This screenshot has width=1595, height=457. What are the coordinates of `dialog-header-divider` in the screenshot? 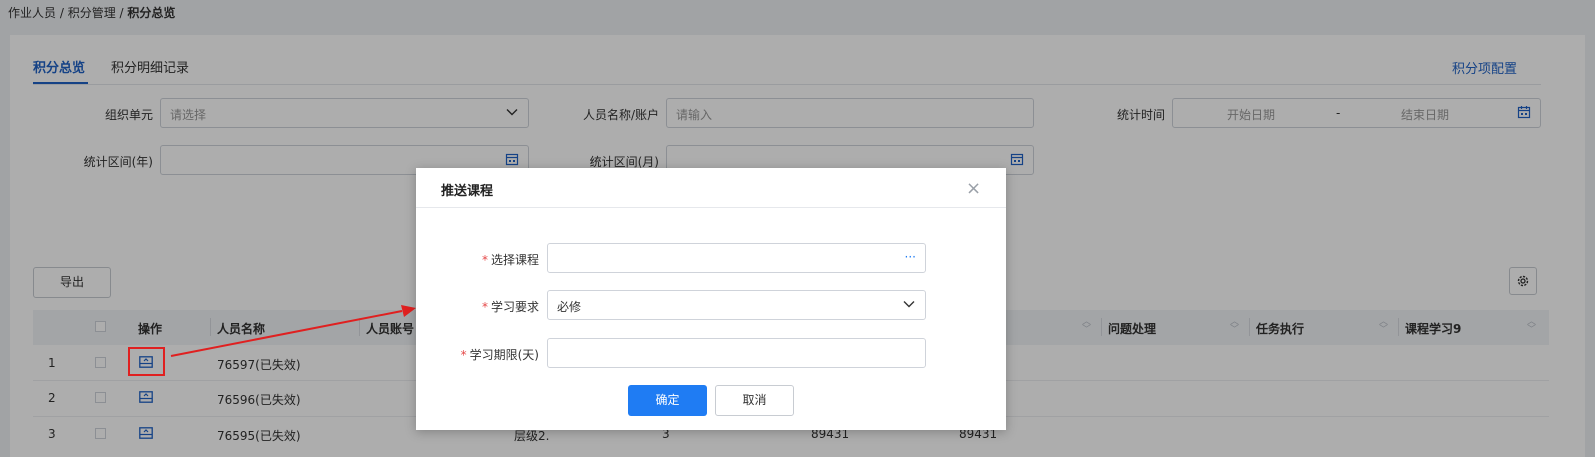 It's located at (711, 207).